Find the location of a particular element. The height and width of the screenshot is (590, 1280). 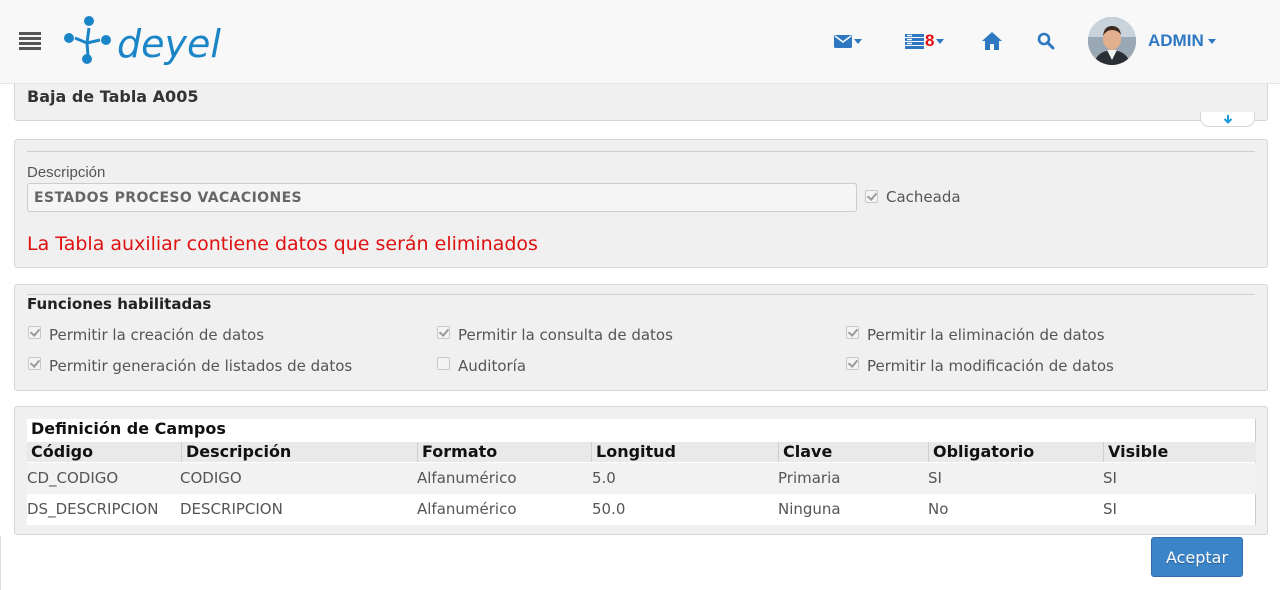

home-button is located at coordinates (992, 41).